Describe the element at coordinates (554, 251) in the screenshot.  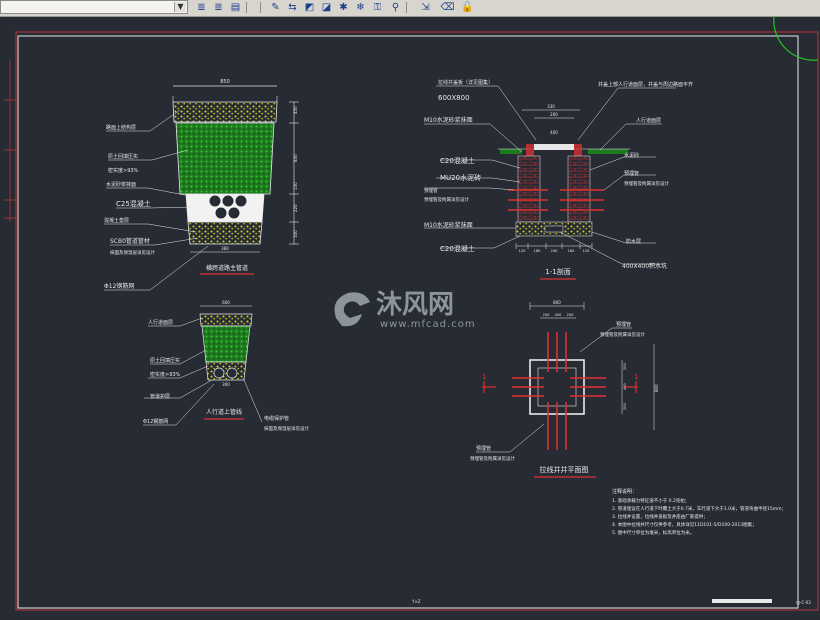
I see `svg-text: 240` at that location.